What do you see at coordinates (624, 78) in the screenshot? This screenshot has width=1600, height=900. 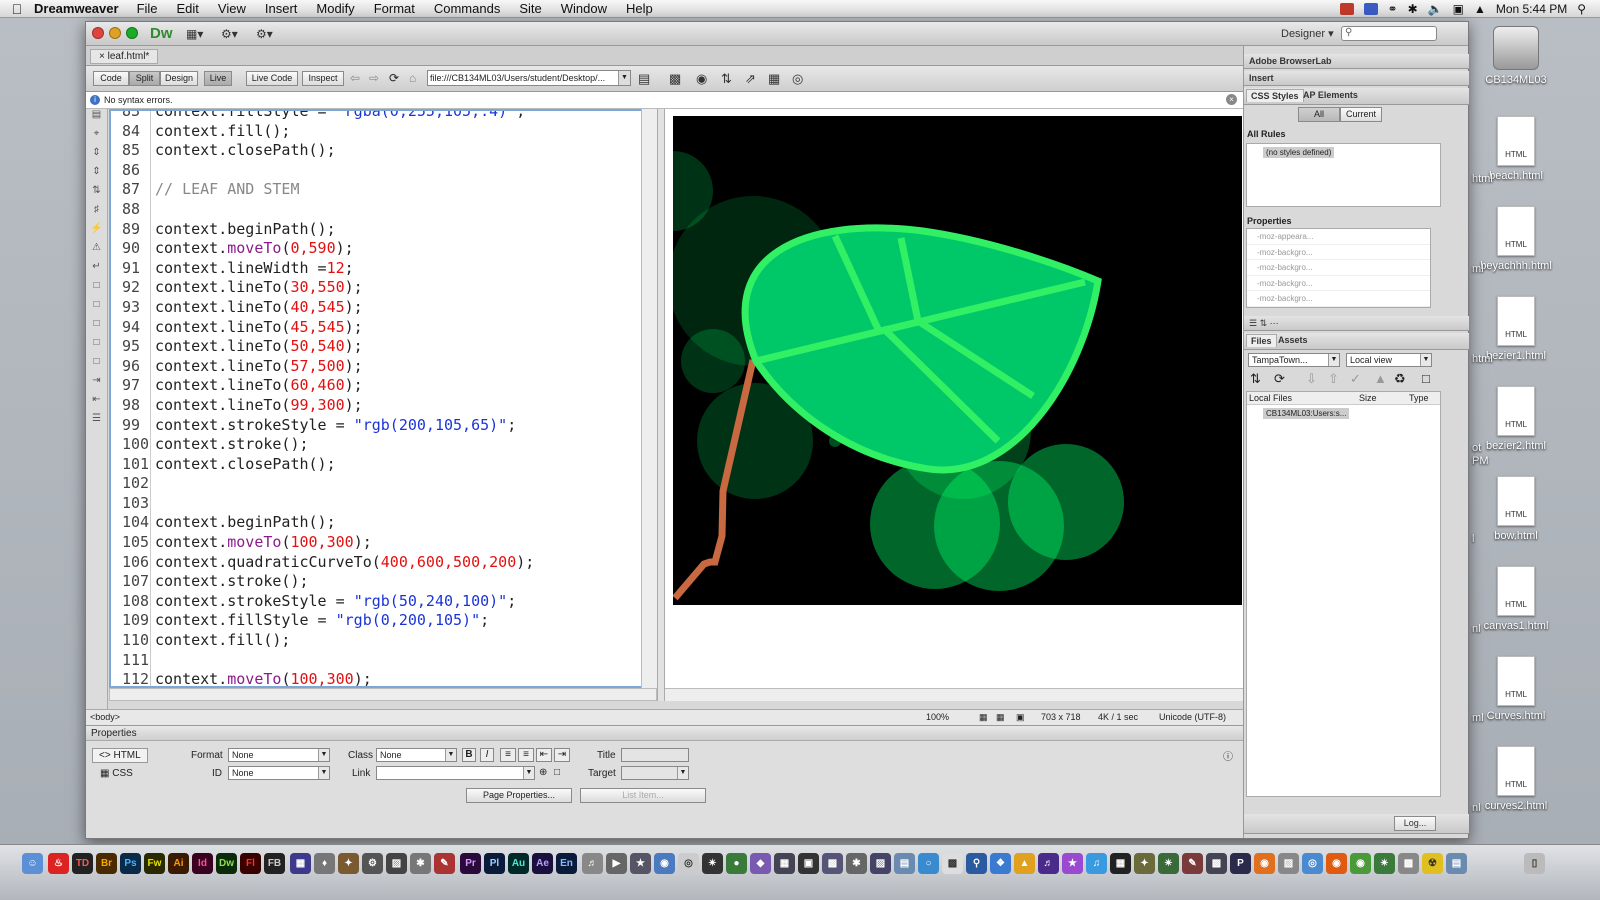 I see `chevron-down-icon: ▼` at bounding box center [624, 78].